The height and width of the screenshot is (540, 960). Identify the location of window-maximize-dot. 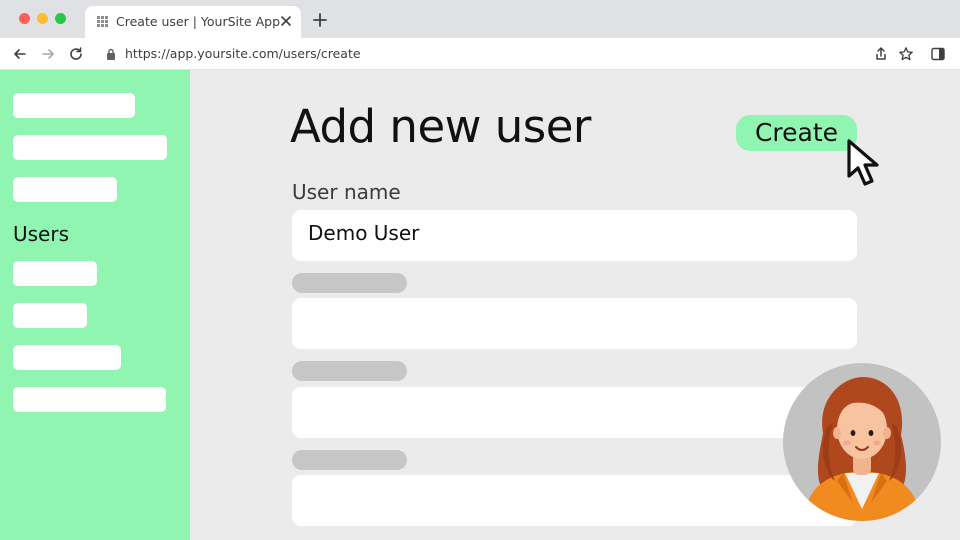
(60, 18).